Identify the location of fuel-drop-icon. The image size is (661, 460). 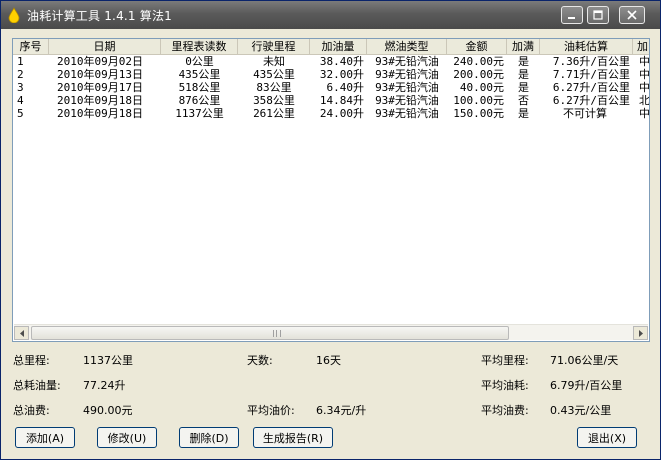
(14, 15).